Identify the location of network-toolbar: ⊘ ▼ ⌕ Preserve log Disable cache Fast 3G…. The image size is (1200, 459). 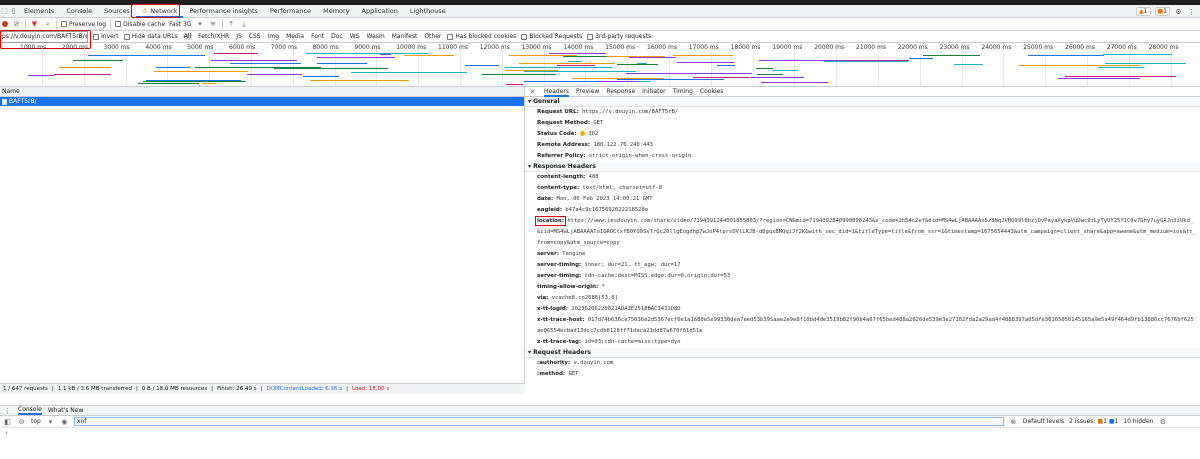
(600, 24).